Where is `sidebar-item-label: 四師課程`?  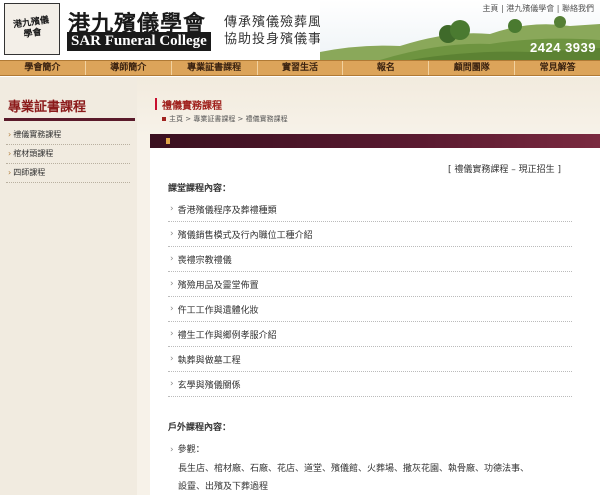
sidebar-item-label: 四師課程 is located at coordinates (29, 172).